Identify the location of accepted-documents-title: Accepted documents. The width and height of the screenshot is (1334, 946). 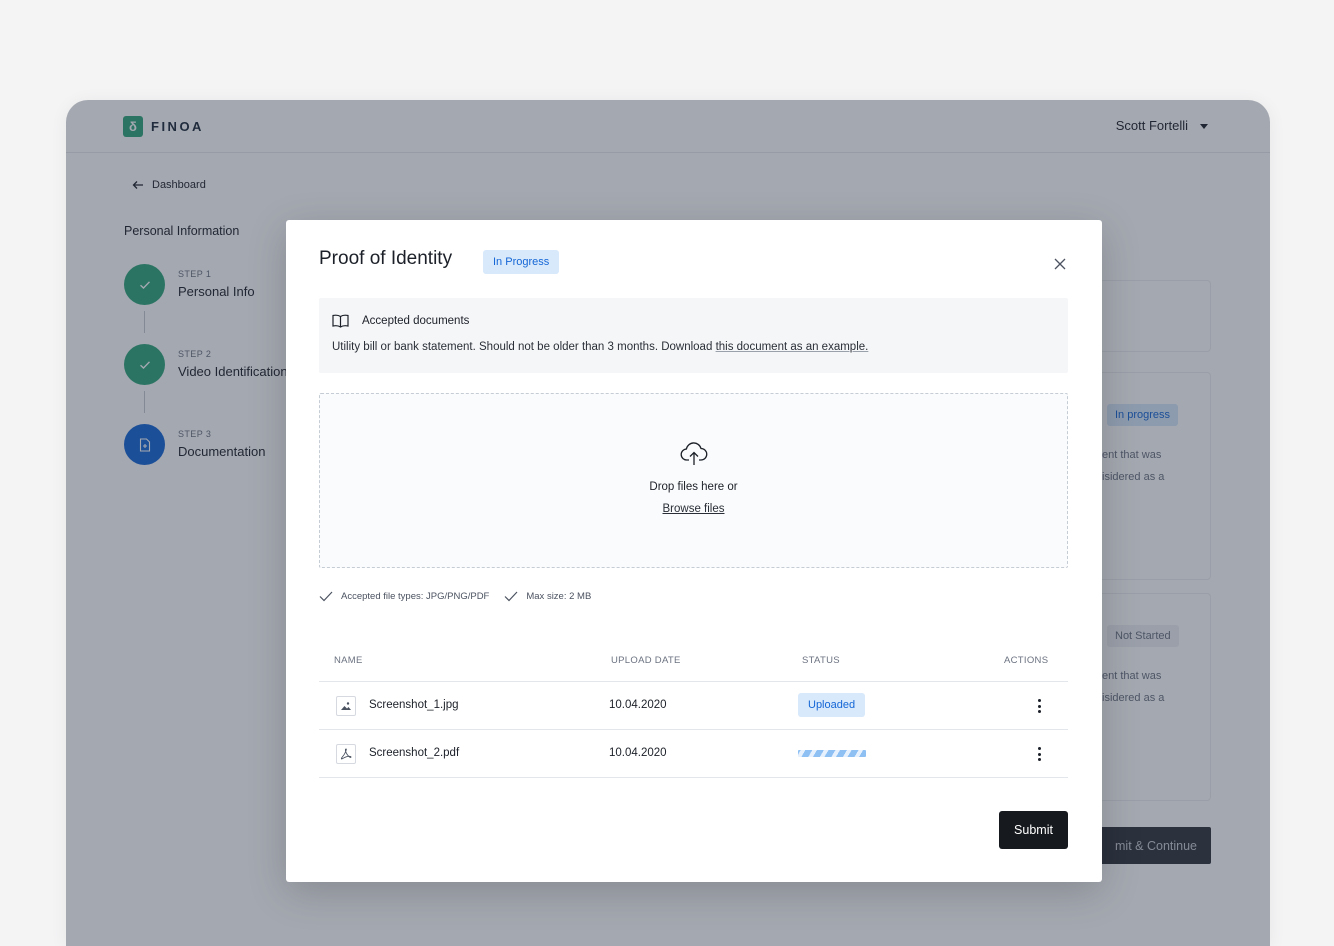
(416, 321).